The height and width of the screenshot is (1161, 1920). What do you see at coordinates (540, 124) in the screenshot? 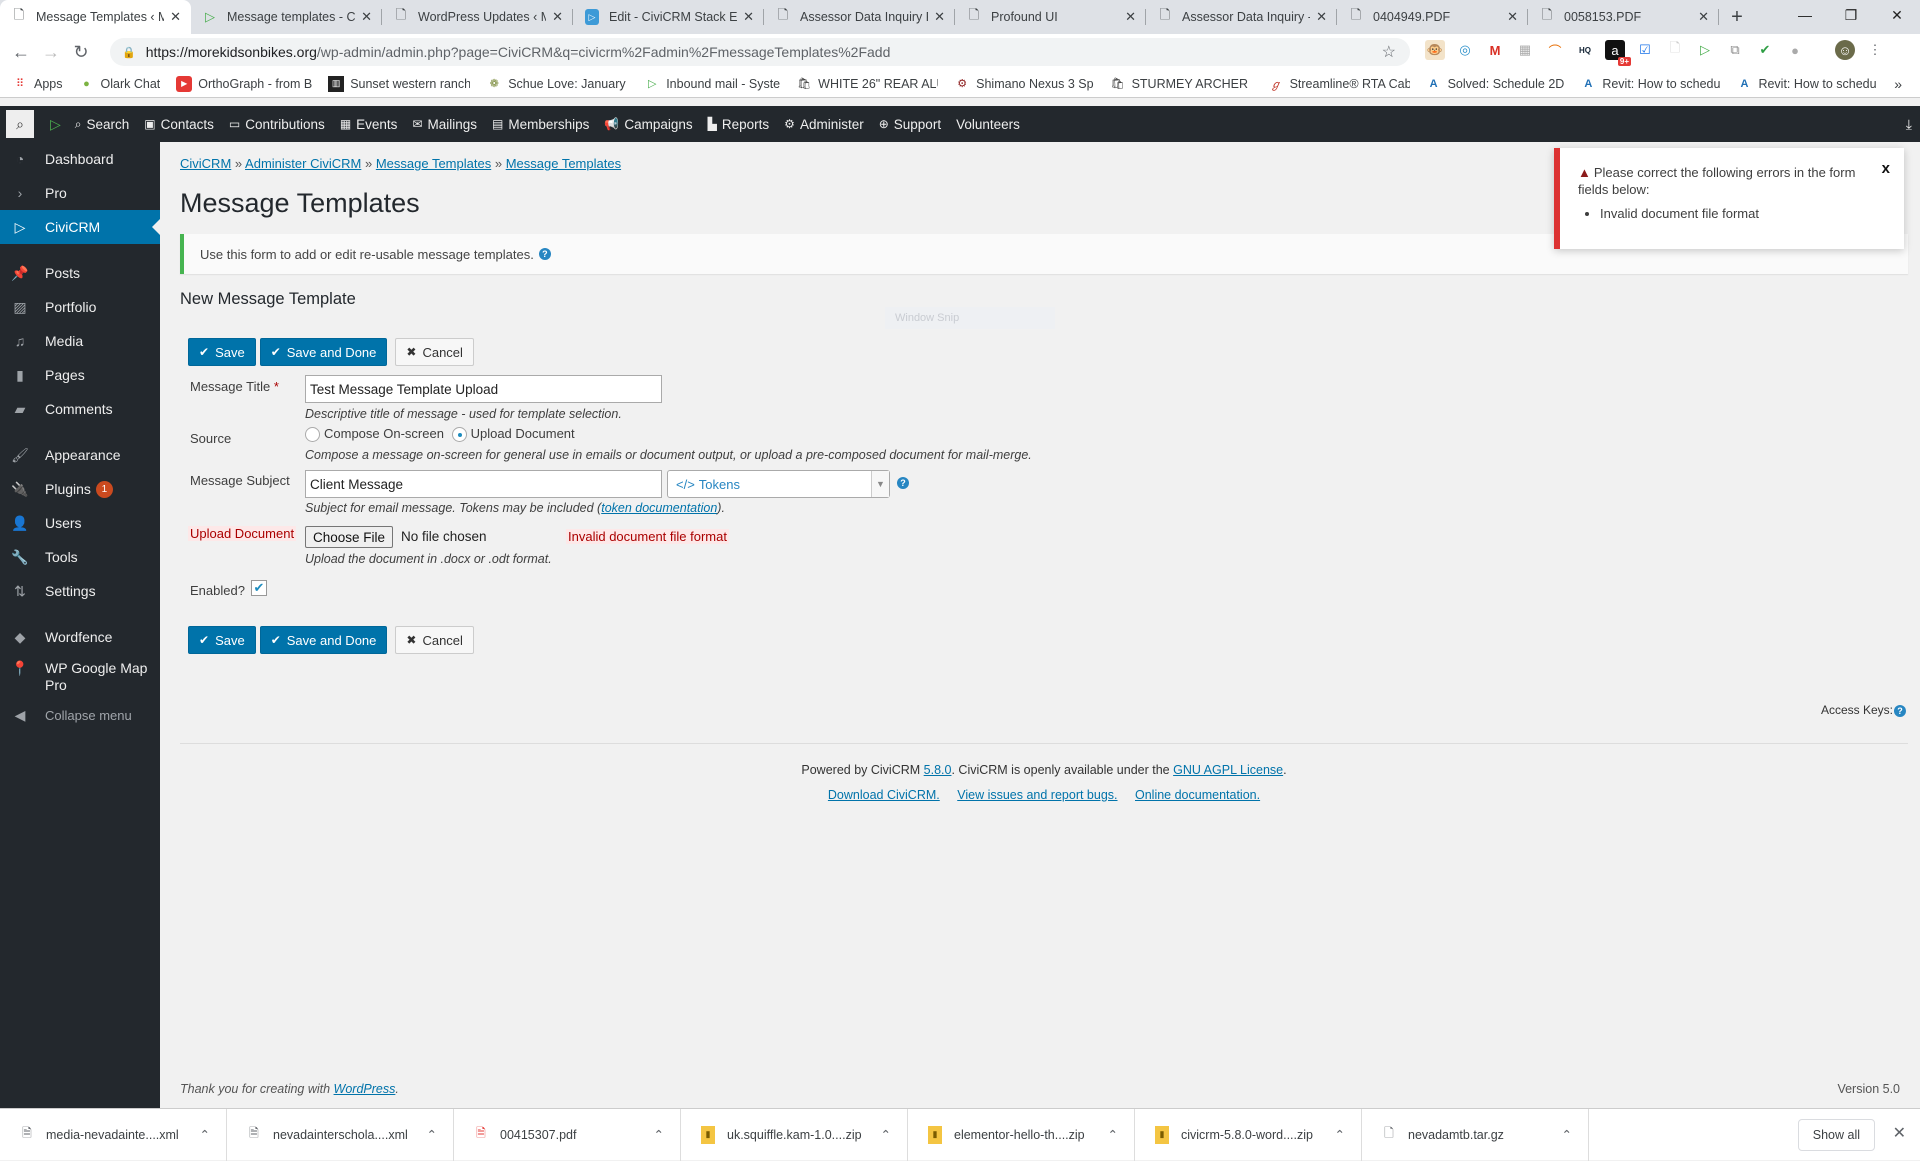
I see `admin-bar-memberships: ▤ Memberships` at bounding box center [540, 124].